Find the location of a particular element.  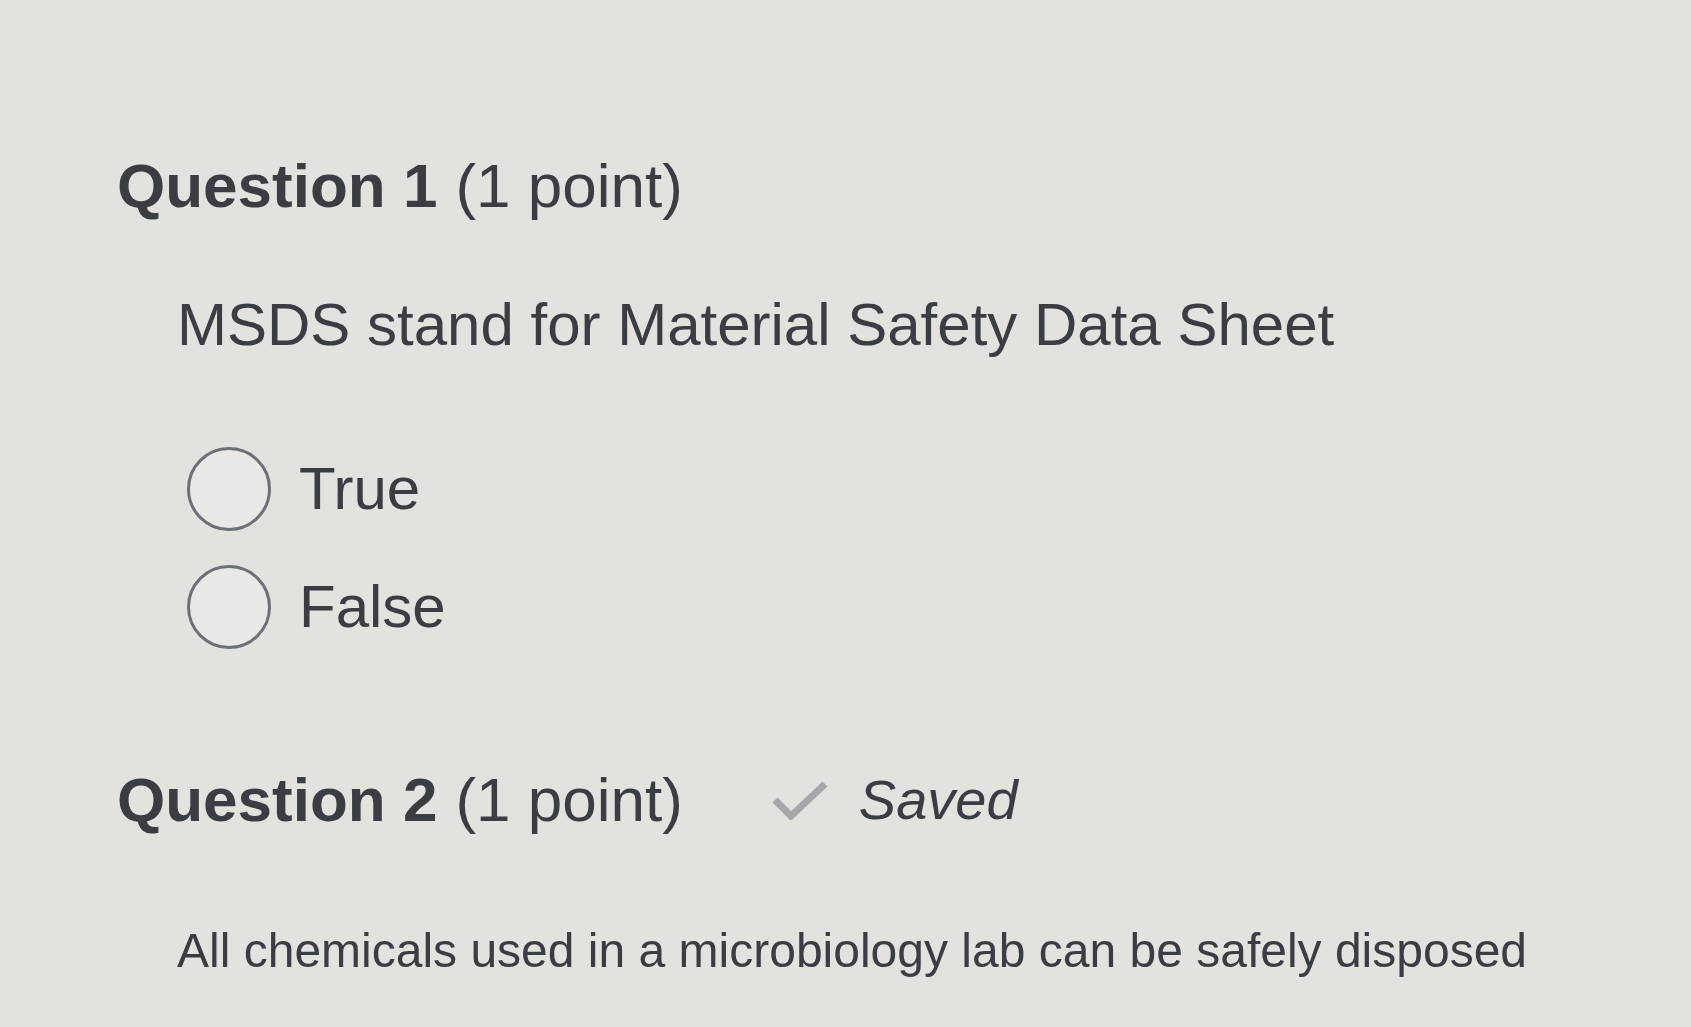

check-icon is located at coordinates (799, 800).